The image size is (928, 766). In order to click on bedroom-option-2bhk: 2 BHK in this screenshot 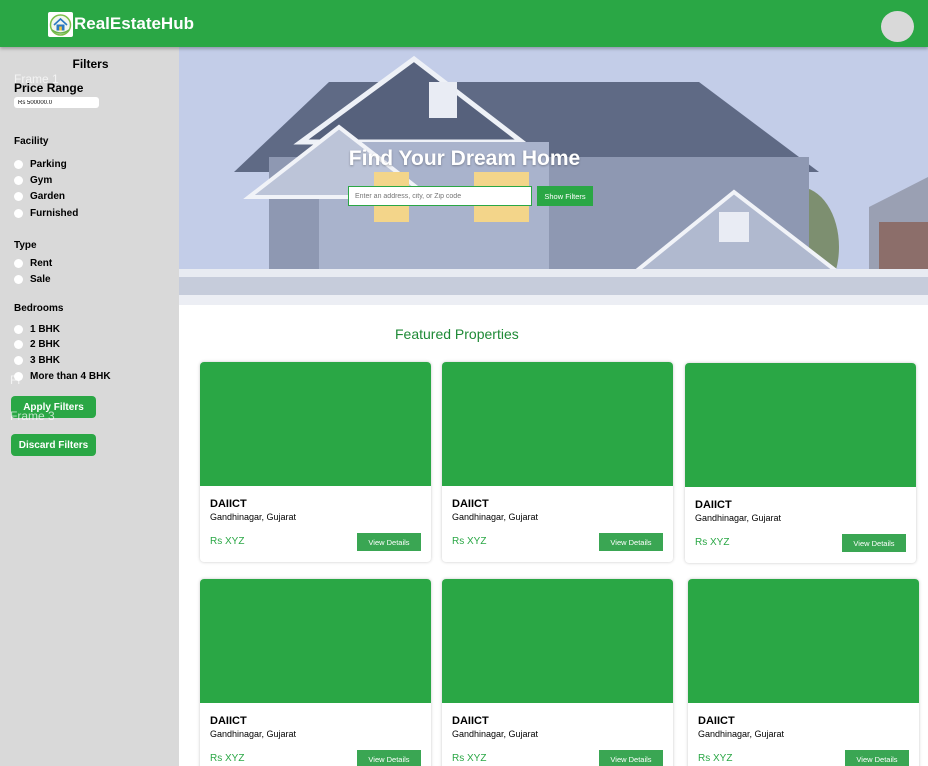, I will do `click(37, 344)`.